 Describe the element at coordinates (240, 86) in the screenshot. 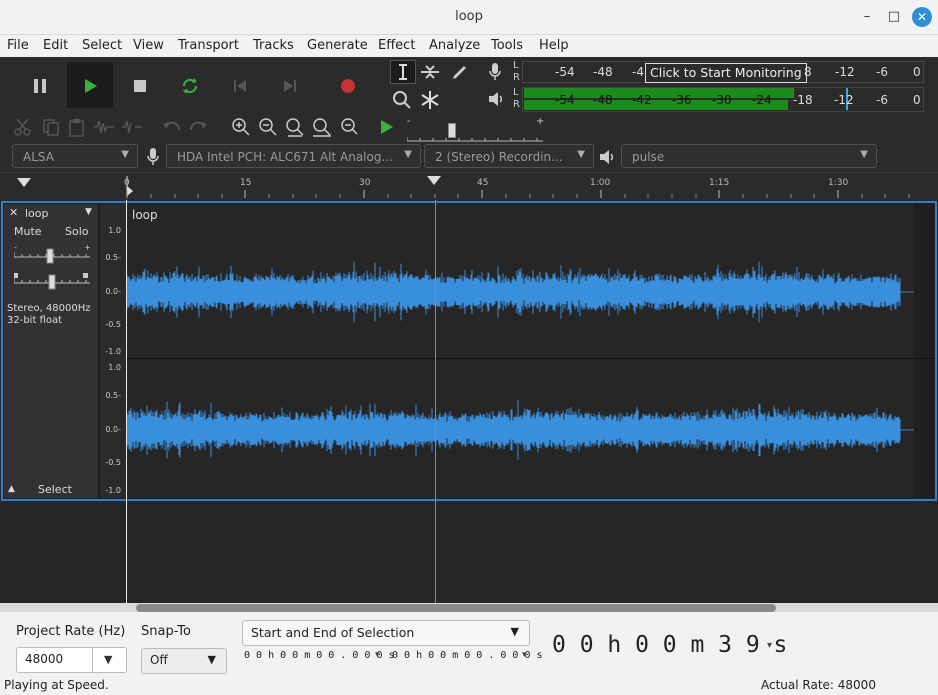

I see `skip-to-start-button` at that location.